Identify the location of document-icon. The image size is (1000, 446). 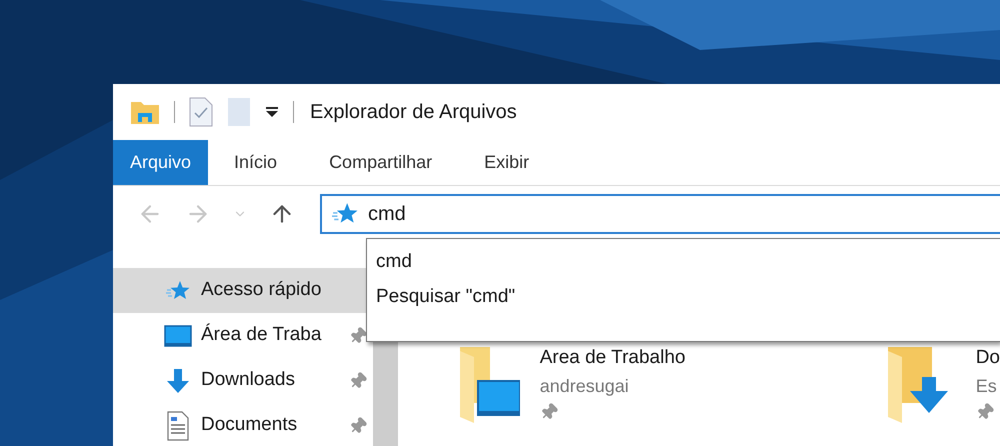
(178, 425).